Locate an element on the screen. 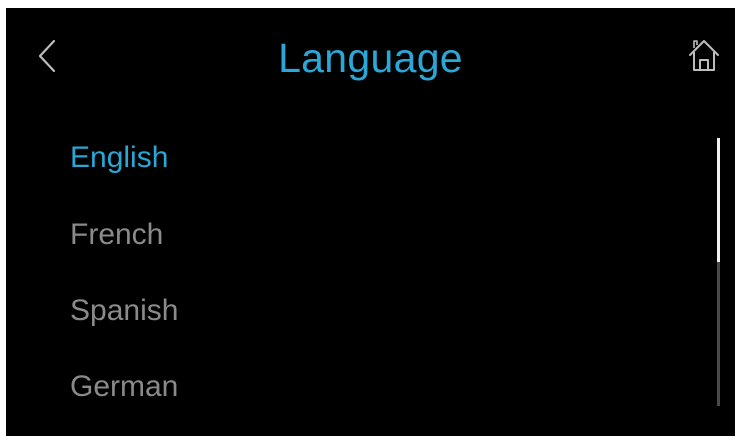 This screenshot has height=444, width=741. scrollbar-track is located at coordinates (718, 272).